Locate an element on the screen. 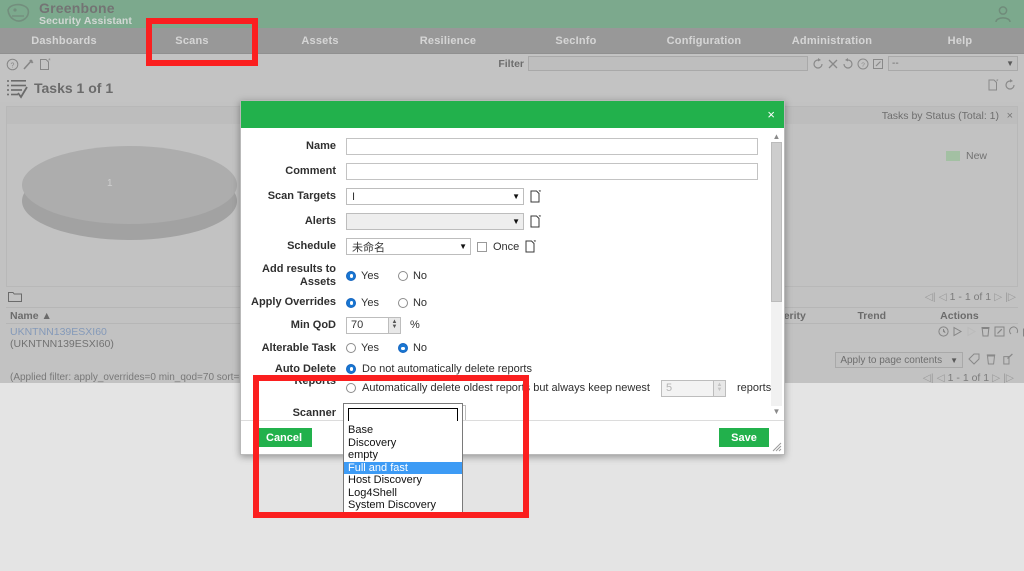  scroll-up-icon: ▲ is located at coordinates (776, 136).